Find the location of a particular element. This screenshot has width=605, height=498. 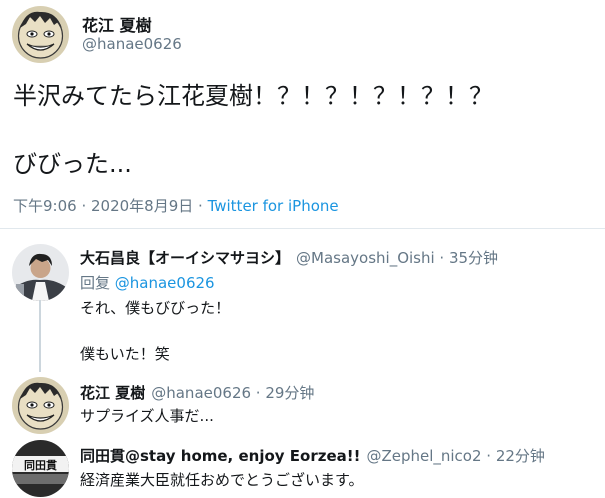

reply-header: 大石昌良【オーイシマサヨシ】 @Masayoshi_Oishi · 35分钟 is located at coordinates (289, 257).